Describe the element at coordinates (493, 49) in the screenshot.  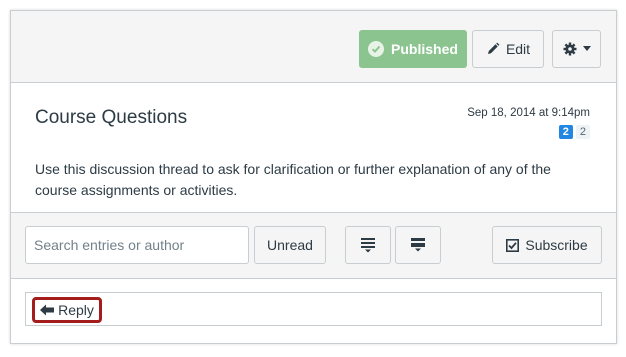
I see `pencil-icon` at that location.